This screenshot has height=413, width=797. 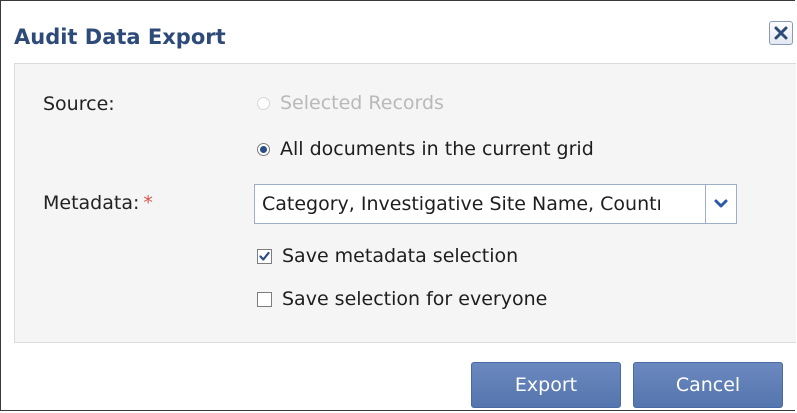 I want to click on save-everyone-label: Save selection for everyone, so click(x=415, y=299).